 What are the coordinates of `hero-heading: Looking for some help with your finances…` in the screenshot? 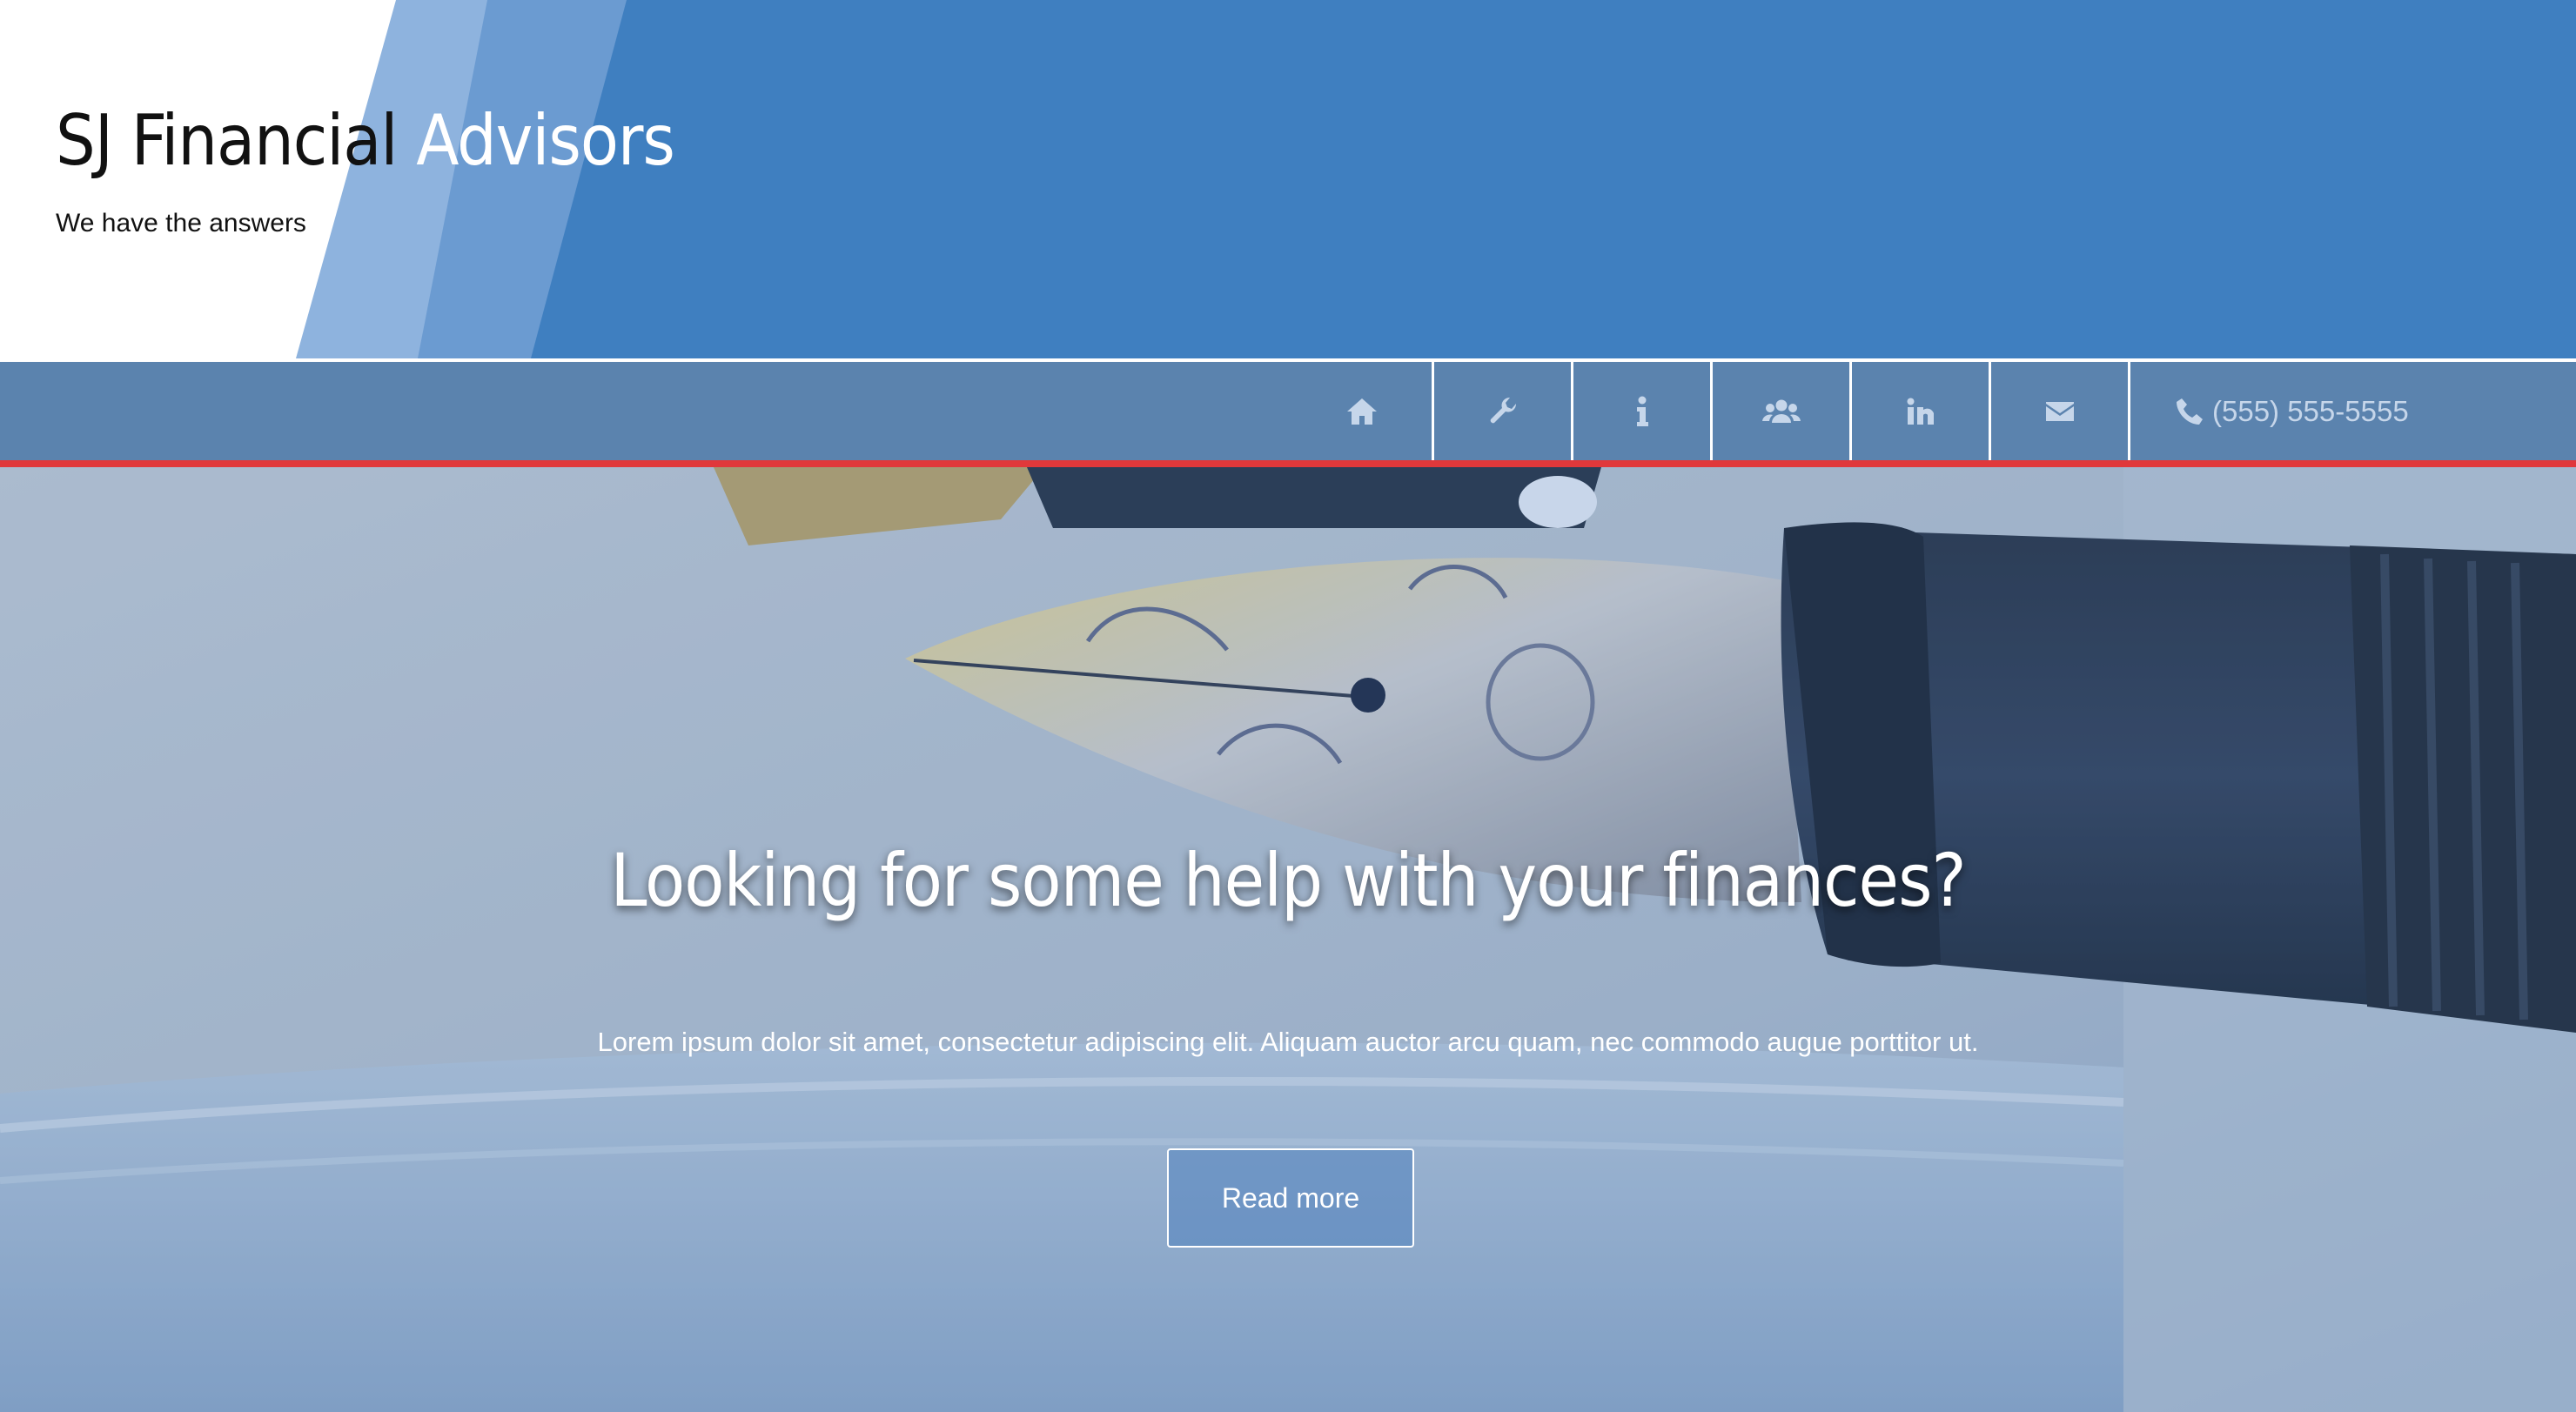 It's located at (1288, 880).